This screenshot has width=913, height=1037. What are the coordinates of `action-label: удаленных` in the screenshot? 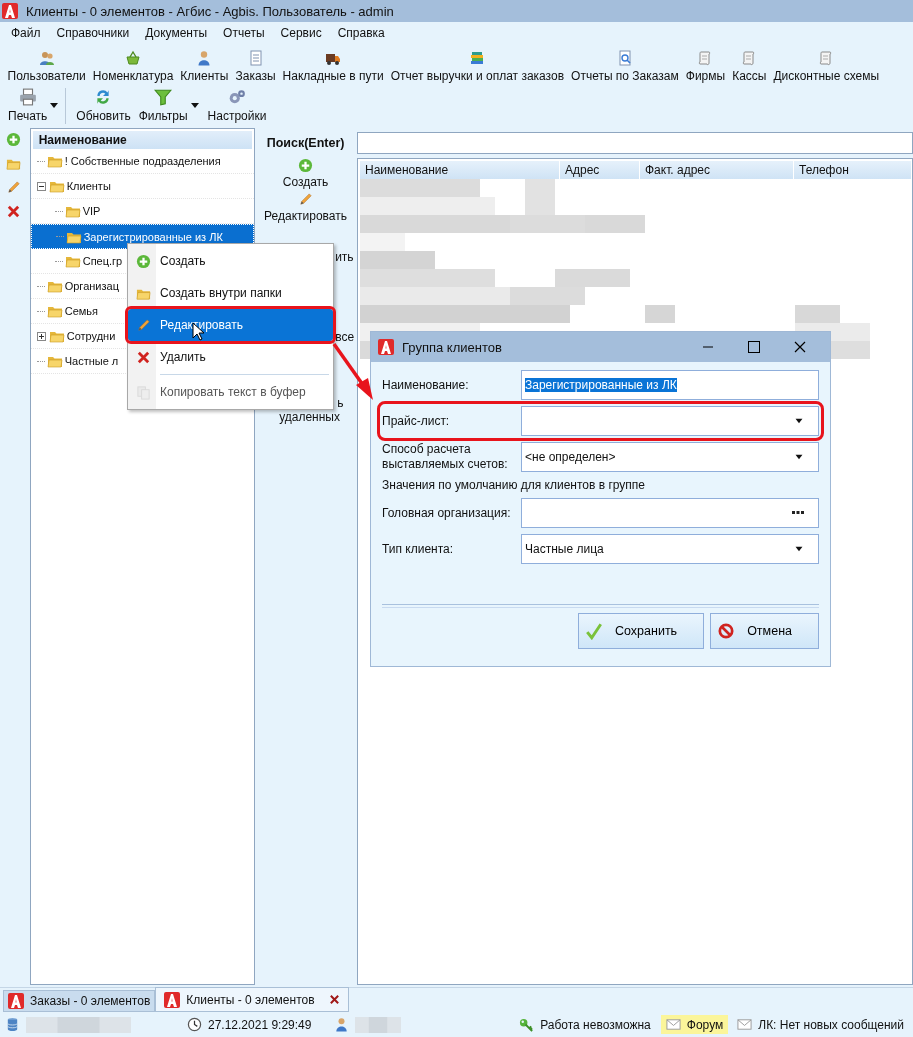 It's located at (310, 417).